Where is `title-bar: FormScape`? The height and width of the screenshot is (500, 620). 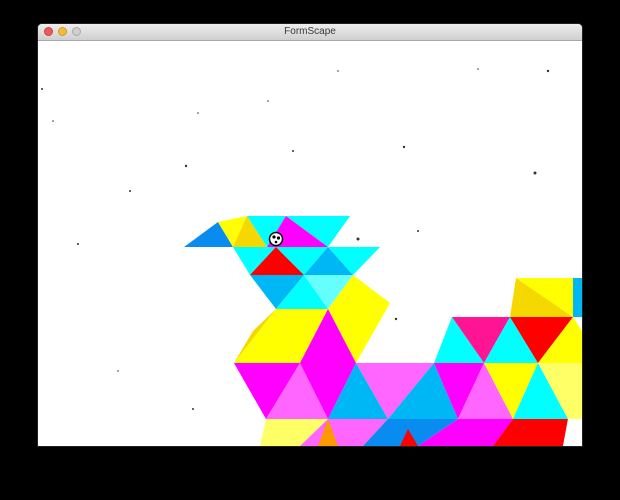
title-bar: FormScape is located at coordinates (310, 32).